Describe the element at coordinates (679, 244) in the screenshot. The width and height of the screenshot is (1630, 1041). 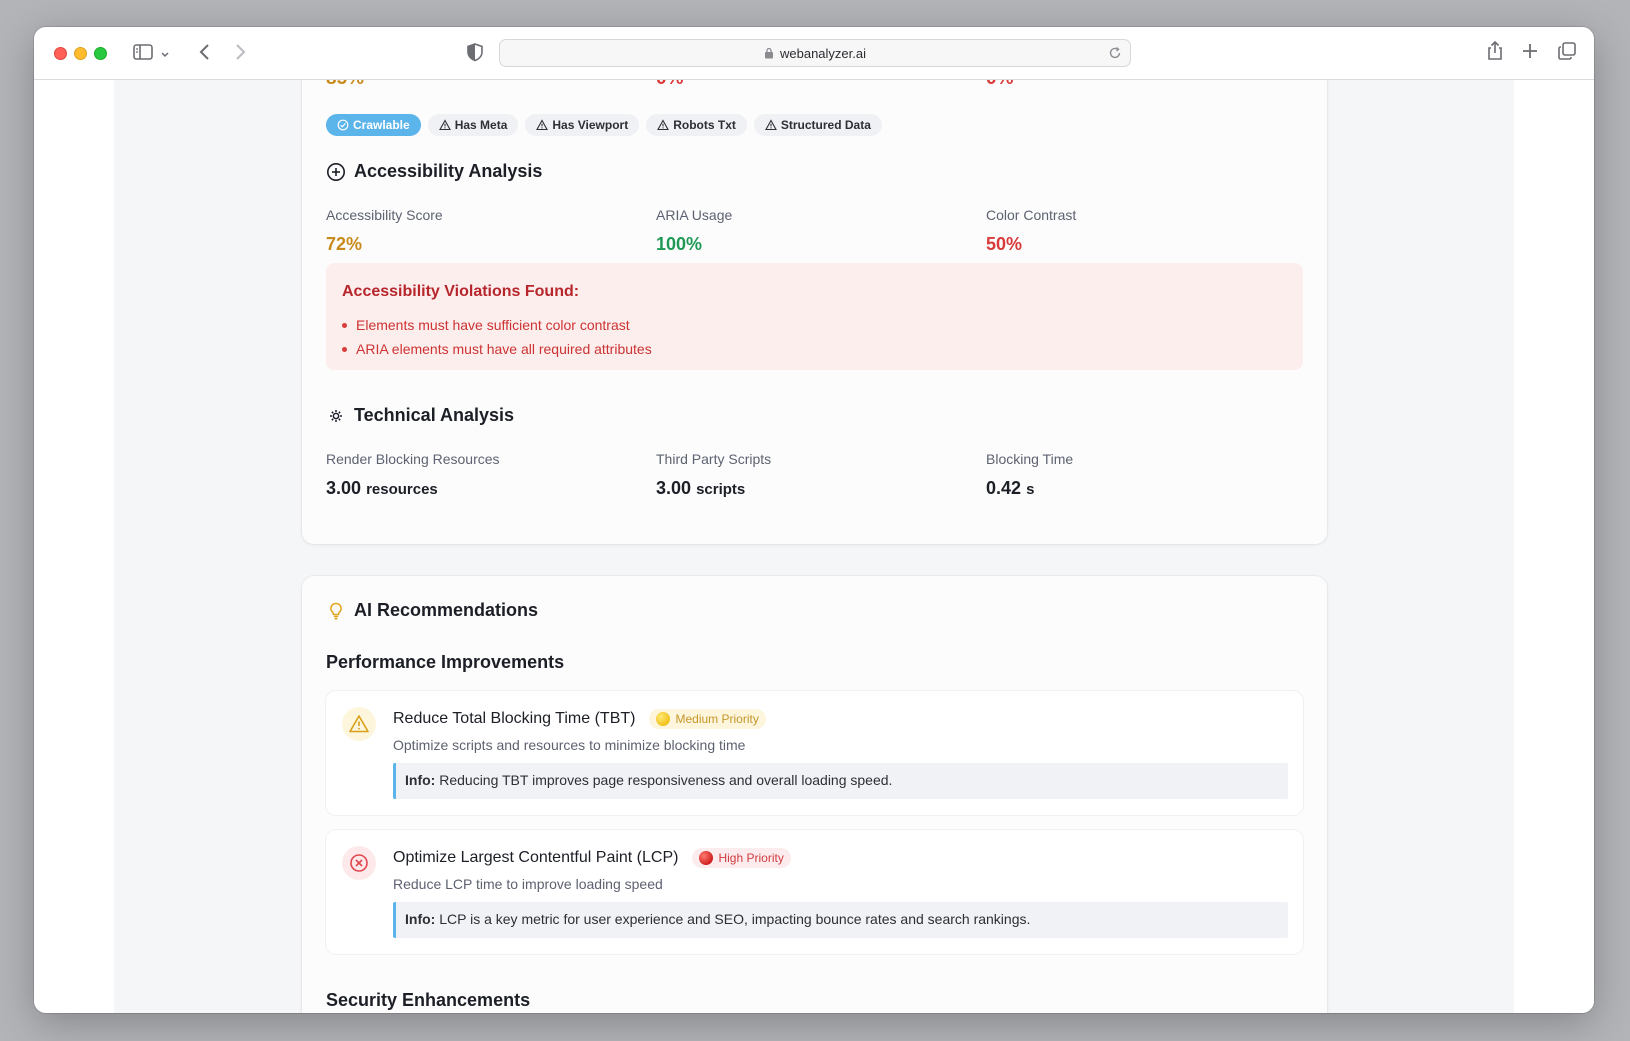
I see `aria-usage-value: 100%` at that location.